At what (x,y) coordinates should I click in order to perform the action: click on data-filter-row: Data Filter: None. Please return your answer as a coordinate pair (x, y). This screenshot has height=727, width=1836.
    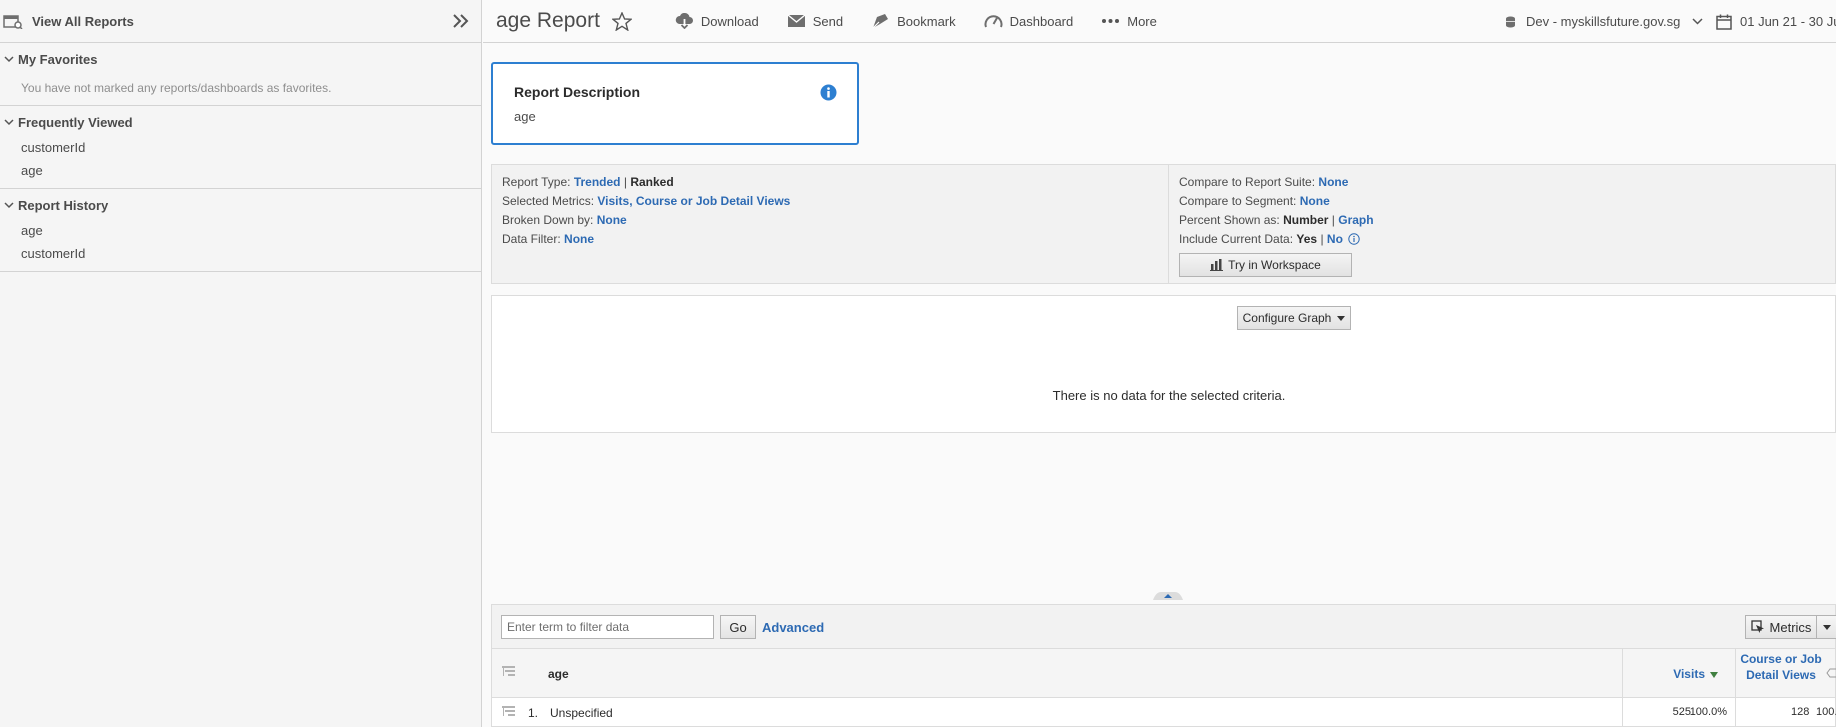
    Looking at the image, I should click on (646, 239).